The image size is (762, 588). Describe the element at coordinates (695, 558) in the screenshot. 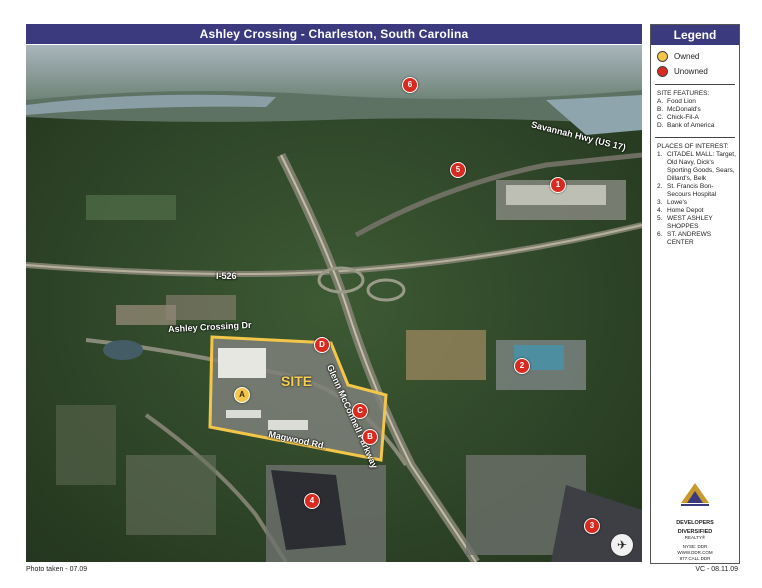

I see `logo-phone: 877 CALL DDR` at that location.